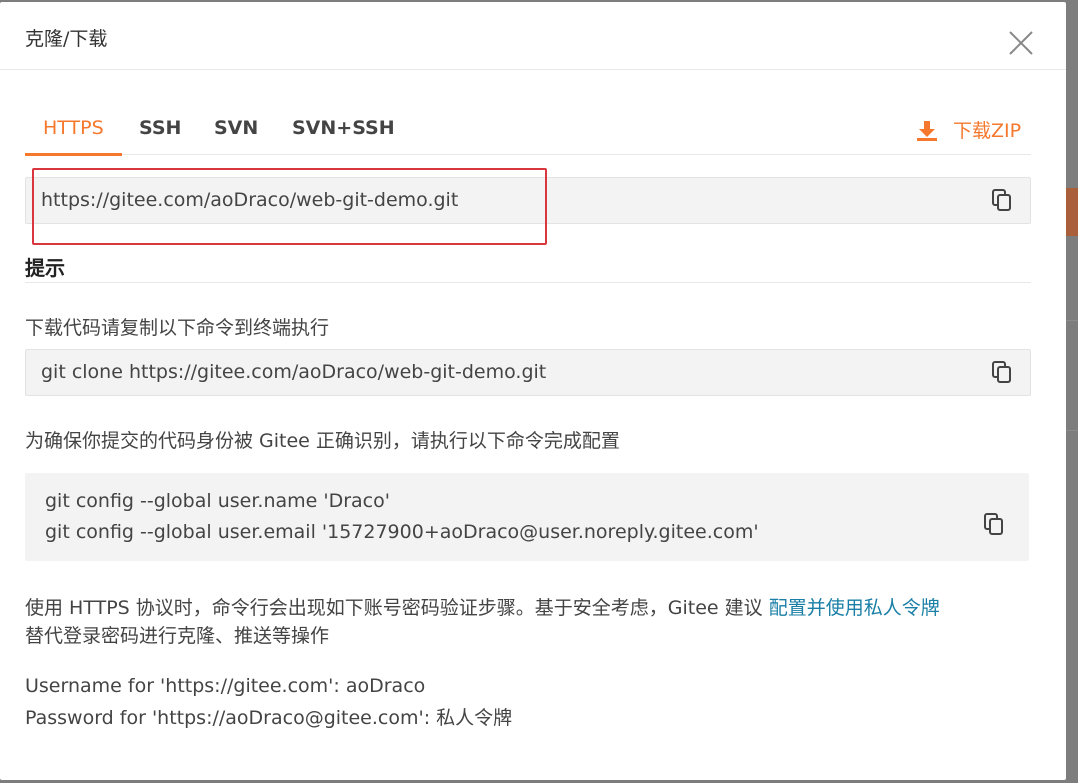  What do you see at coordinates (528, 134) in the screenshot?
I see `protocol-tabs: HTTPS SSH SVN SVN+SSH 下载ZIP` at bounding box center [528, 134].